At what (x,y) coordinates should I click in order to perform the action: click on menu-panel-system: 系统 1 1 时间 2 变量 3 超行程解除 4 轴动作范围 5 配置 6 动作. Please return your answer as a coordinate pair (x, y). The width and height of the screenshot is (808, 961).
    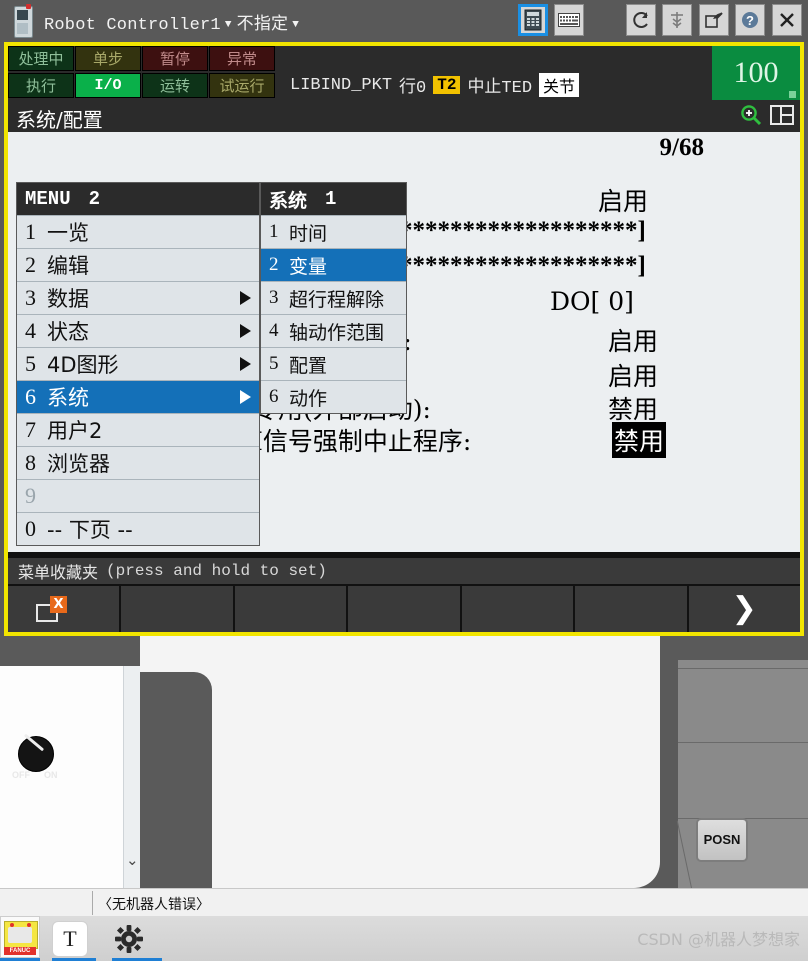
    Looking at the image, I should click on (333, 298).